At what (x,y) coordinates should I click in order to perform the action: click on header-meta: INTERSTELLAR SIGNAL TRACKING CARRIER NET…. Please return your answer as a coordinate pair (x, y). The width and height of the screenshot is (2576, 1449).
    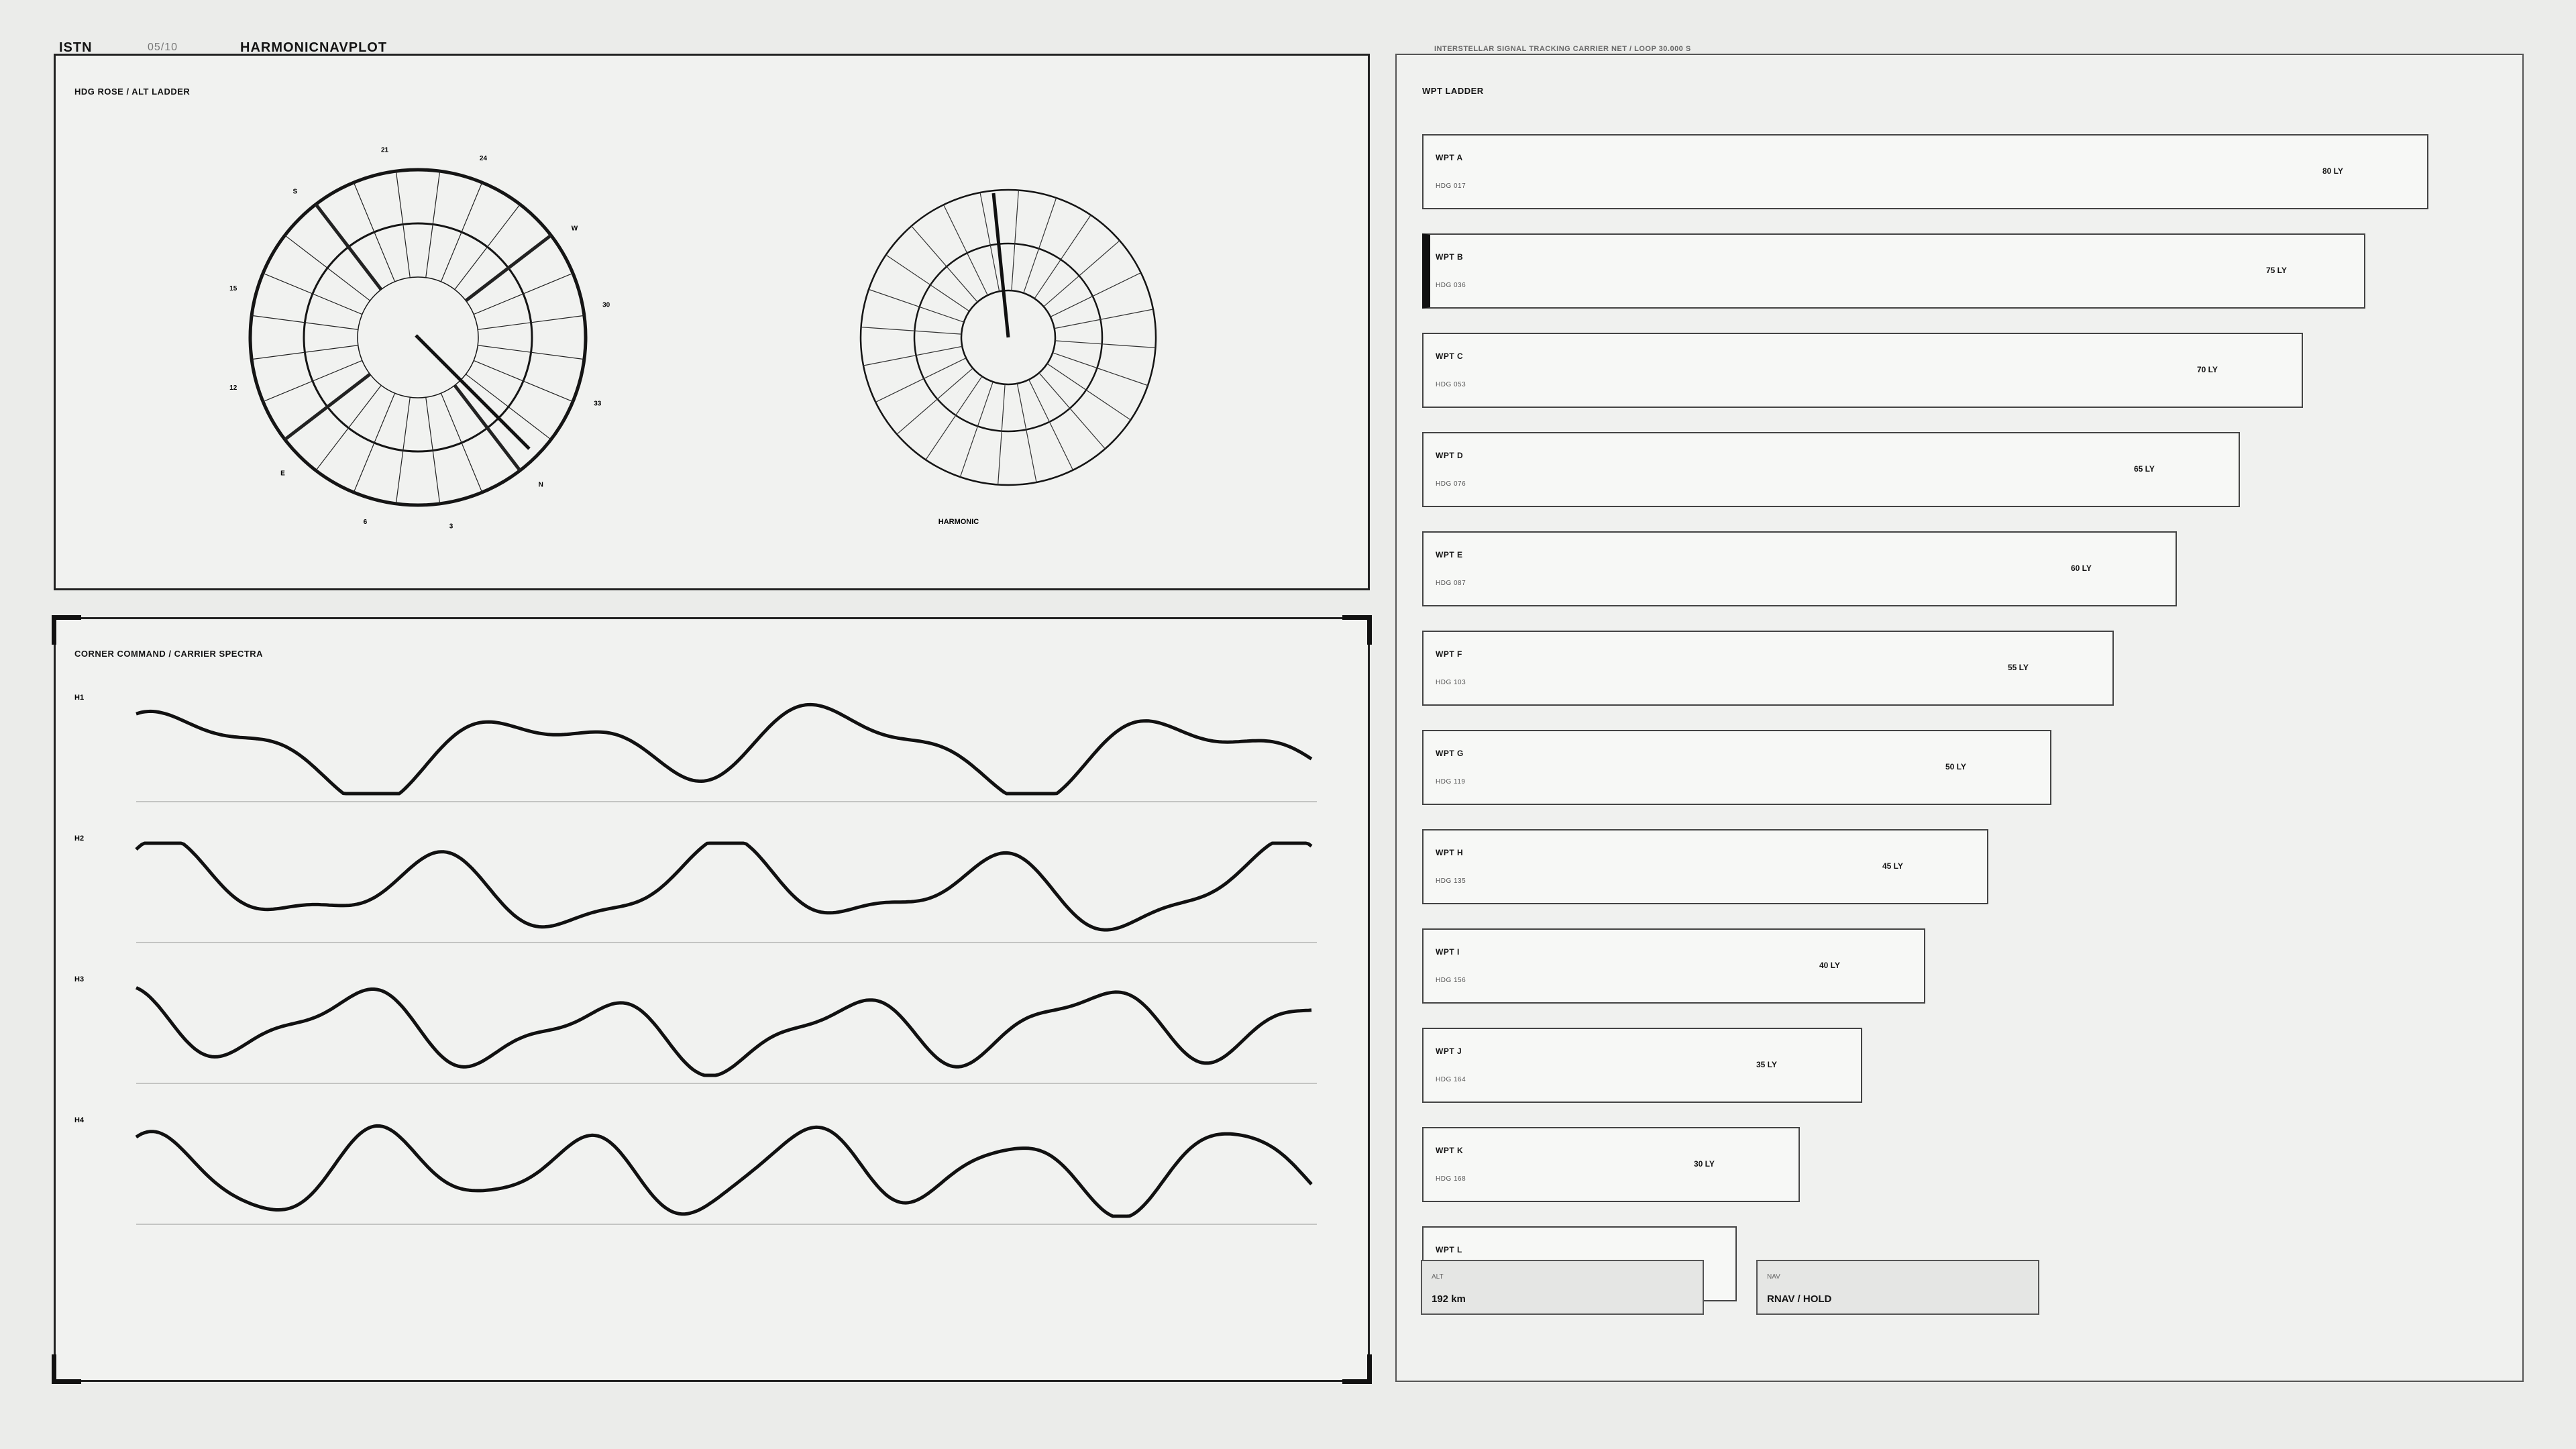
    Looking at the image, I should click on (1562, 49).